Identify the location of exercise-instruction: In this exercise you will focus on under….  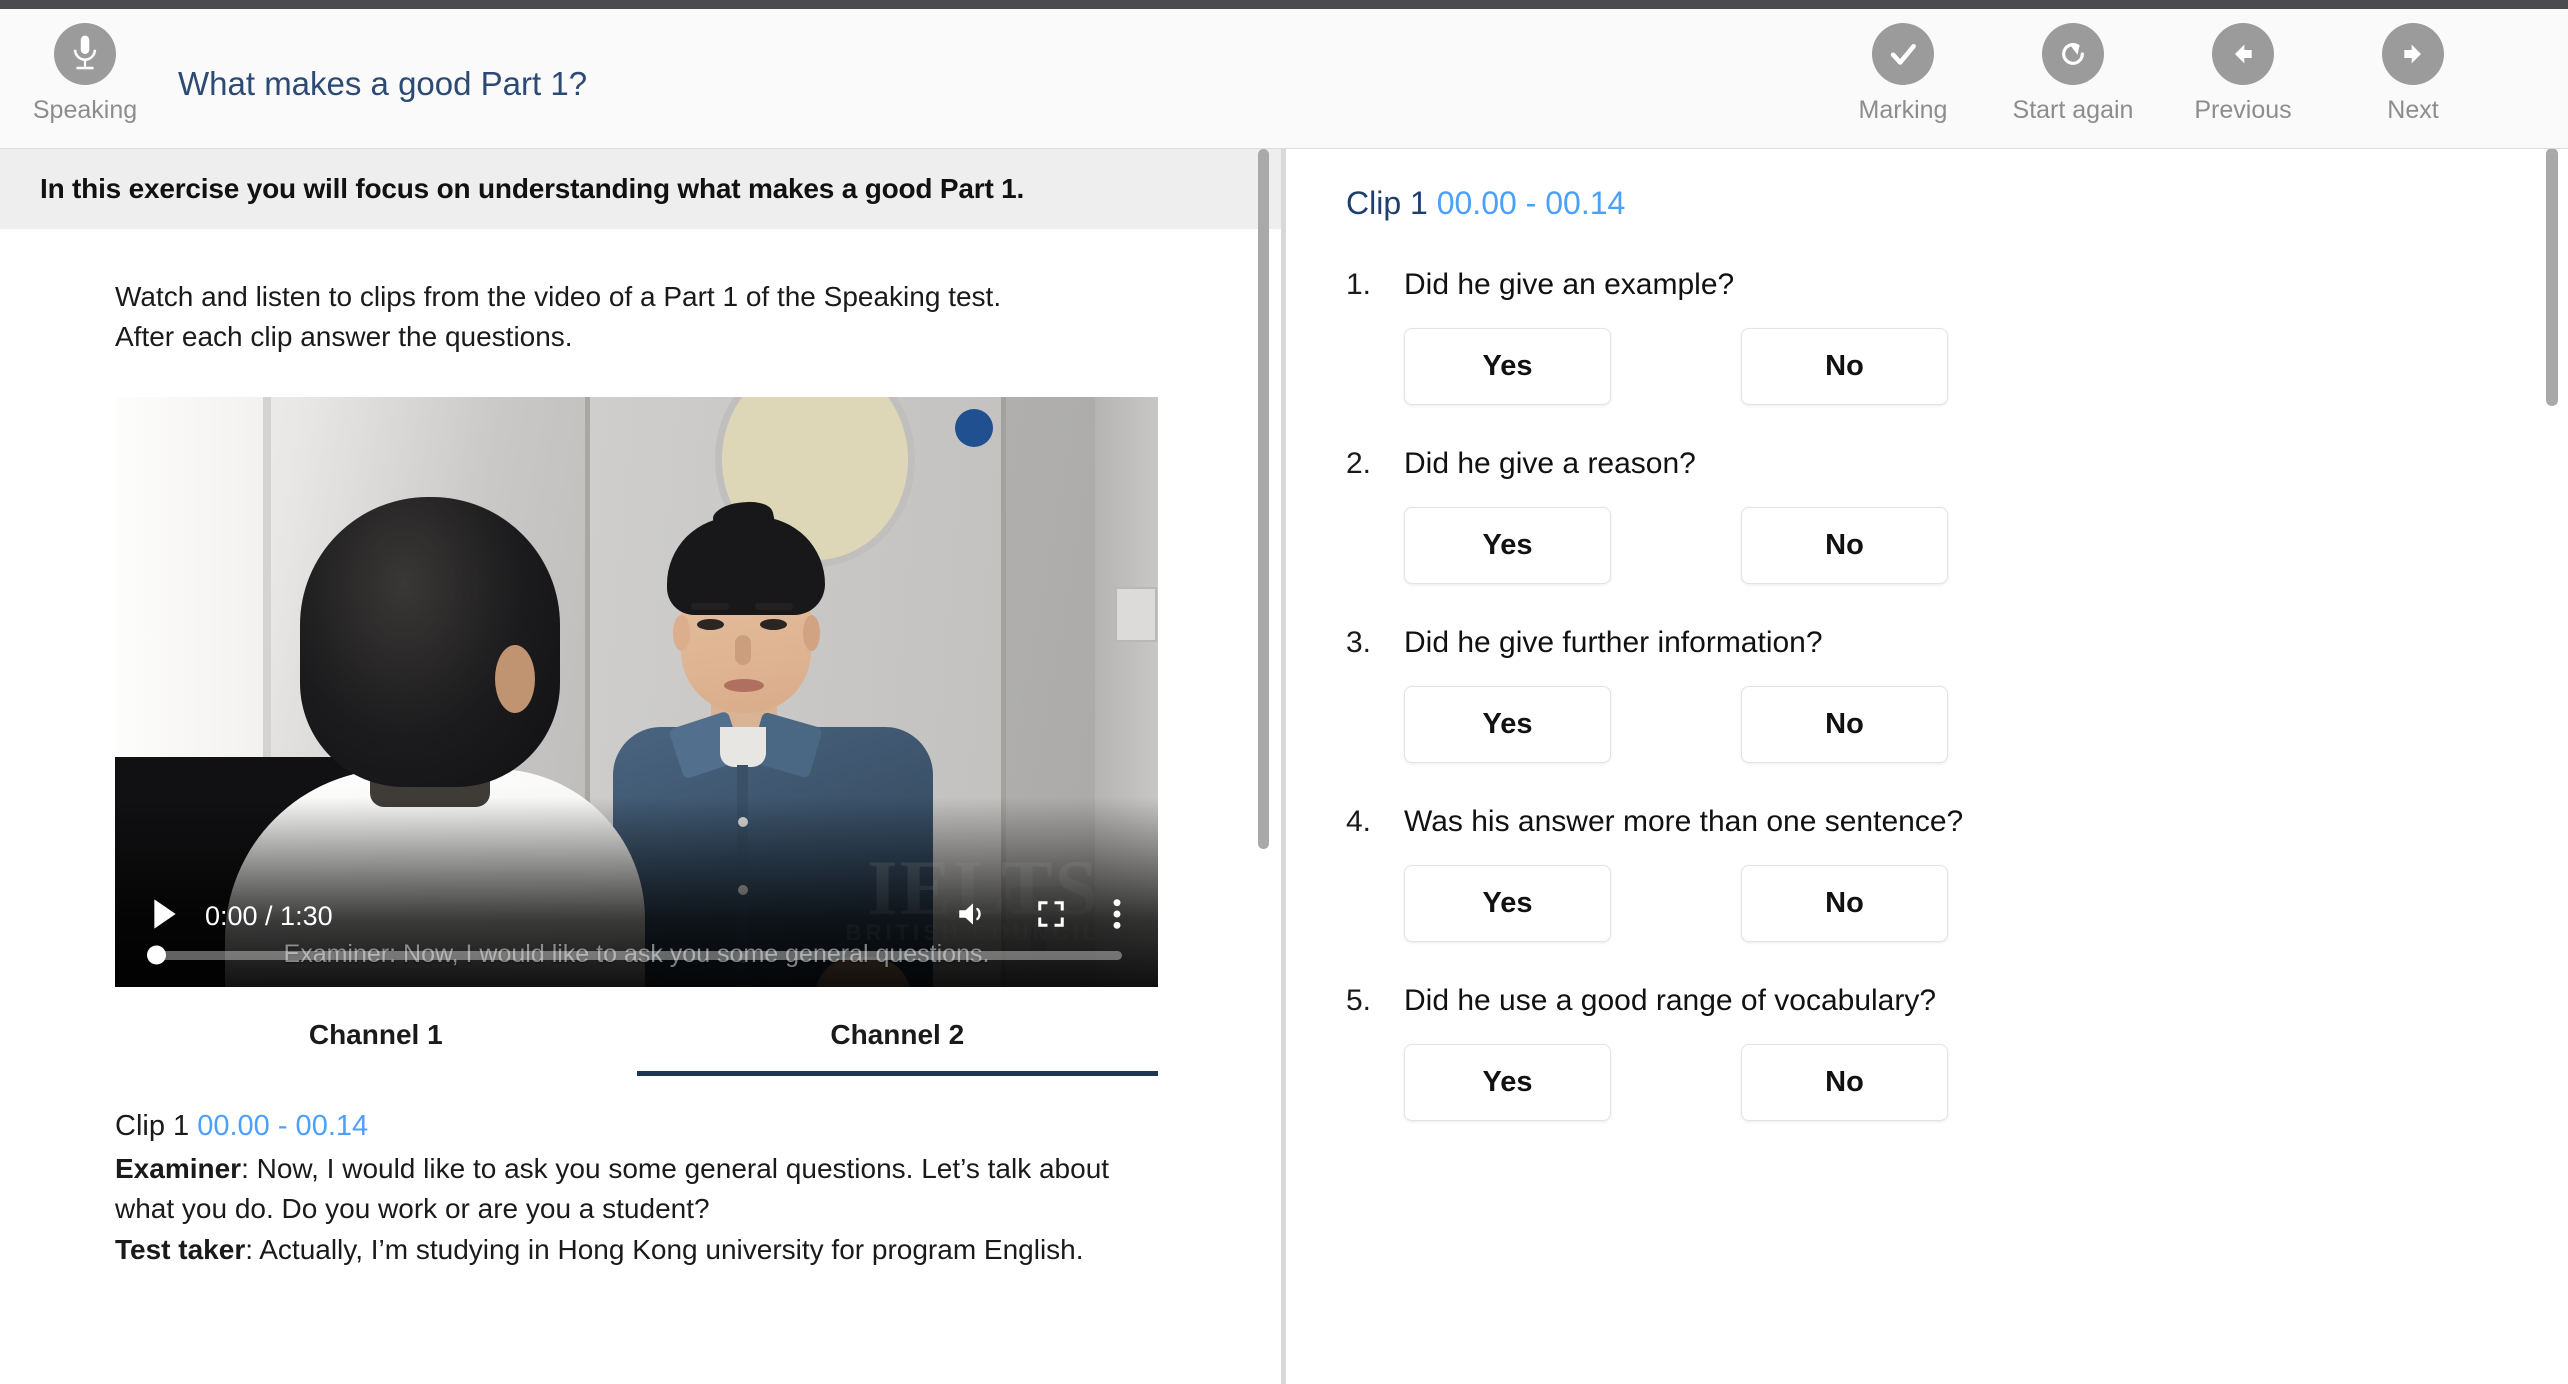
(640, 189).